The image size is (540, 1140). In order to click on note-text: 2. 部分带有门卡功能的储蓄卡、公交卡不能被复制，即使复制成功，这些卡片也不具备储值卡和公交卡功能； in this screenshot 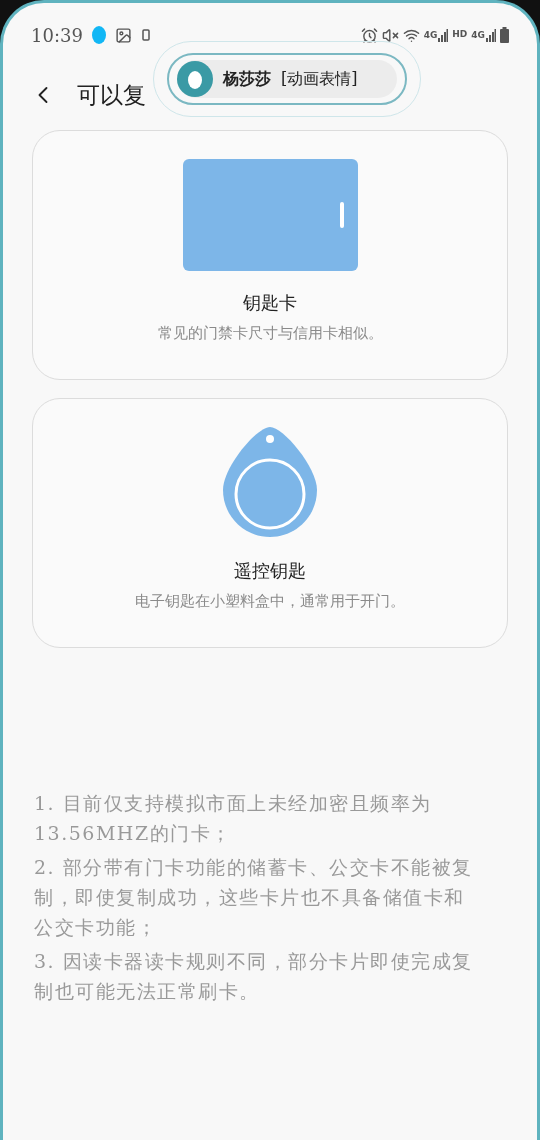, I will do `click(254, 897)`.